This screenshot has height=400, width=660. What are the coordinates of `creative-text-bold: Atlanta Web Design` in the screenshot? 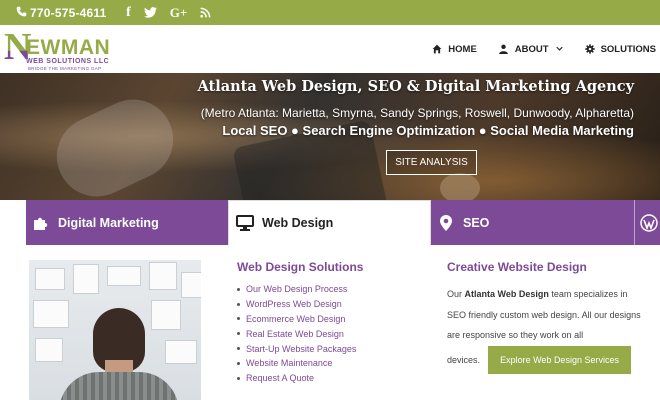 It's located at (506, 294).